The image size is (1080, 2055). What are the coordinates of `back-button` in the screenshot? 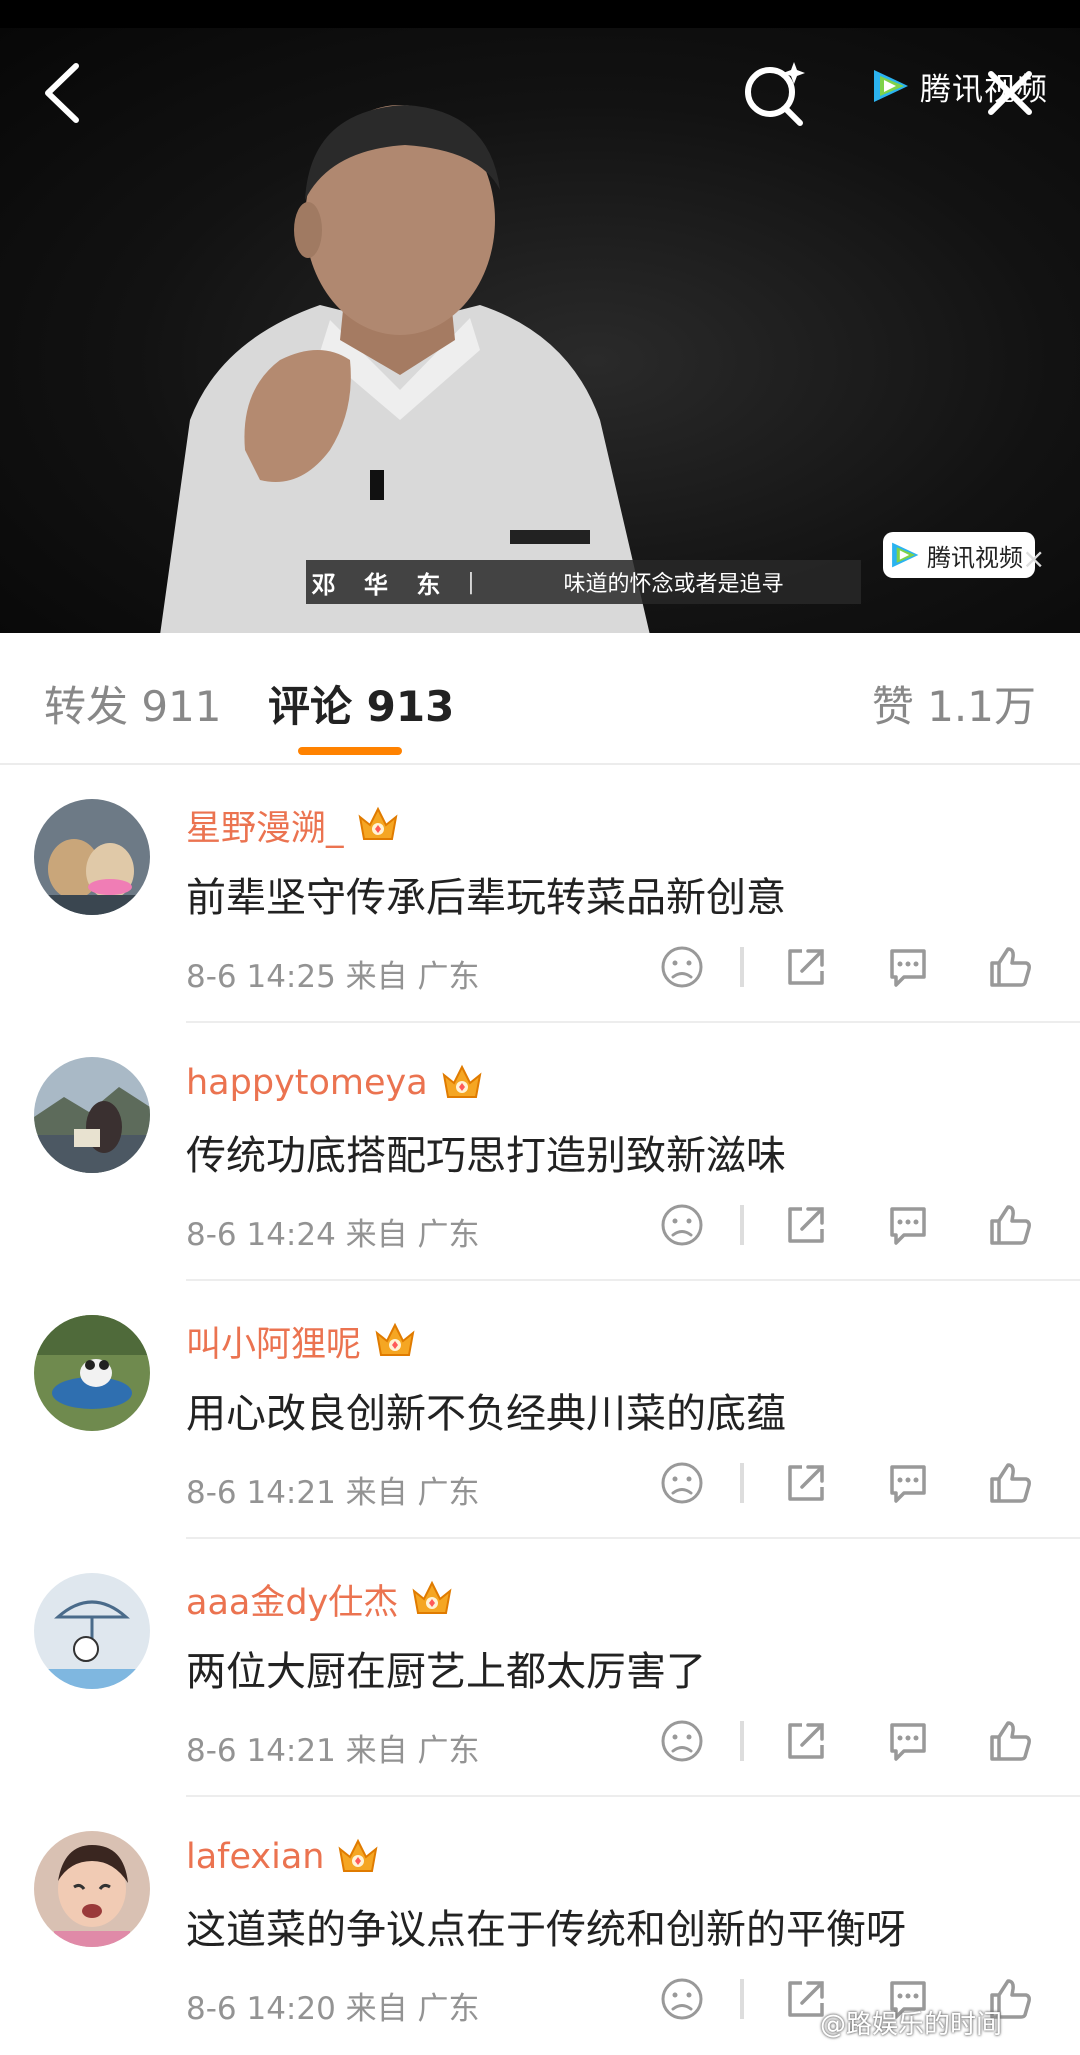 It's located at (63, 93).